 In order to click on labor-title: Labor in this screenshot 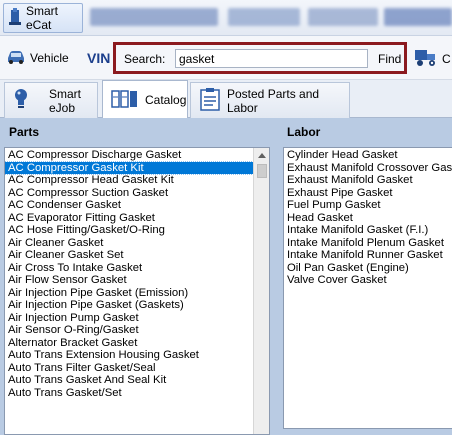, I will do `click(304, 132)`.